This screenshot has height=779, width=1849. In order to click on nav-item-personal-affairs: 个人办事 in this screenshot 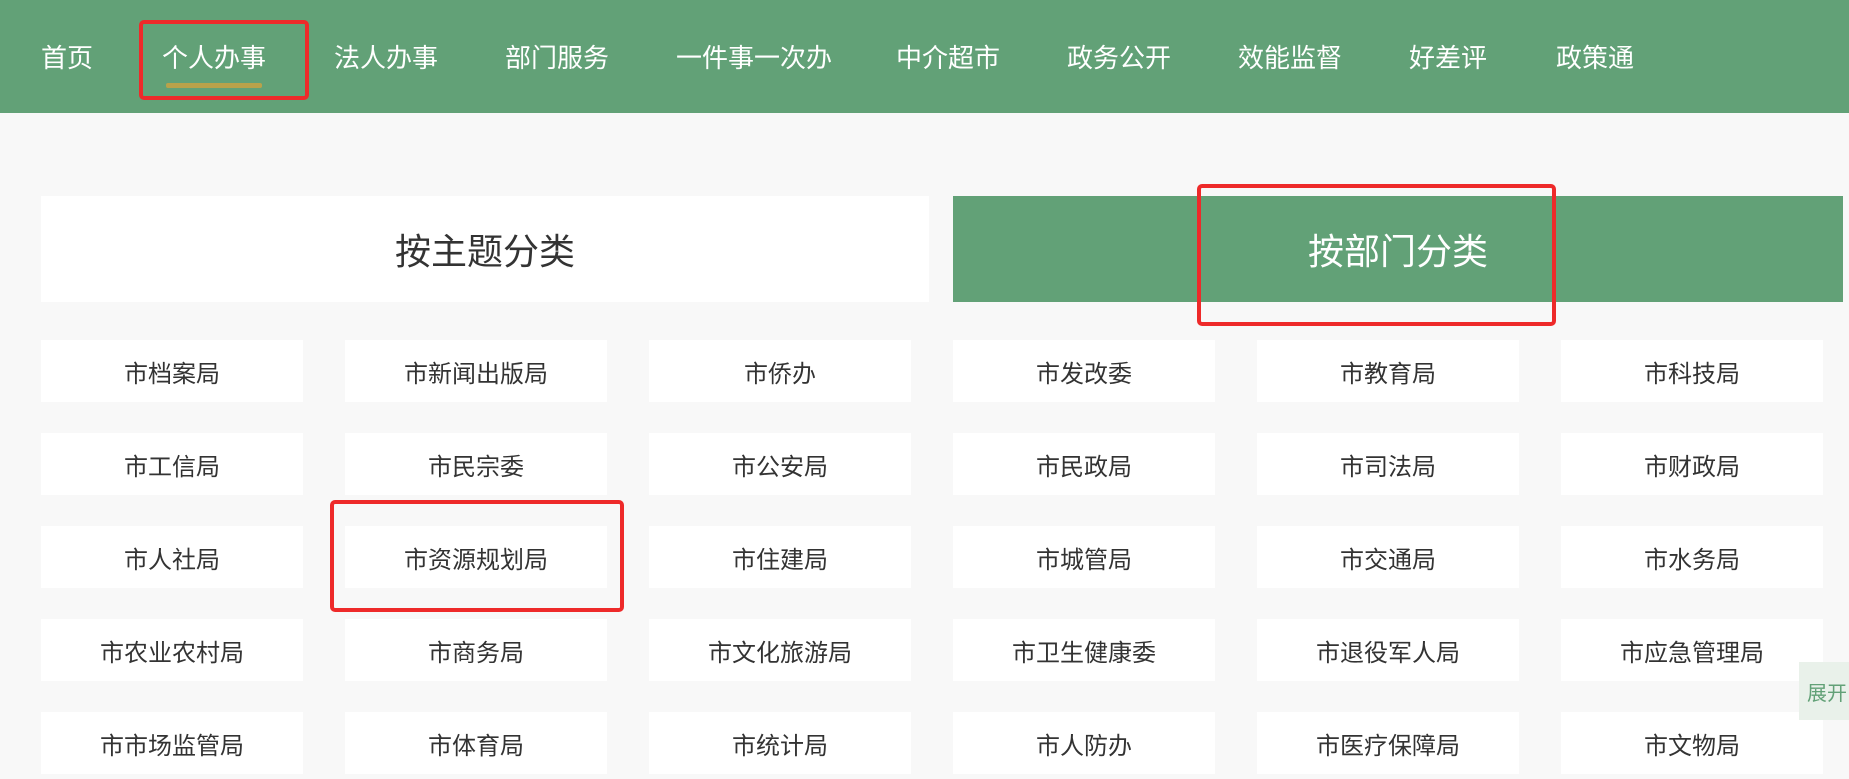, I will do `click(214, 56)`.